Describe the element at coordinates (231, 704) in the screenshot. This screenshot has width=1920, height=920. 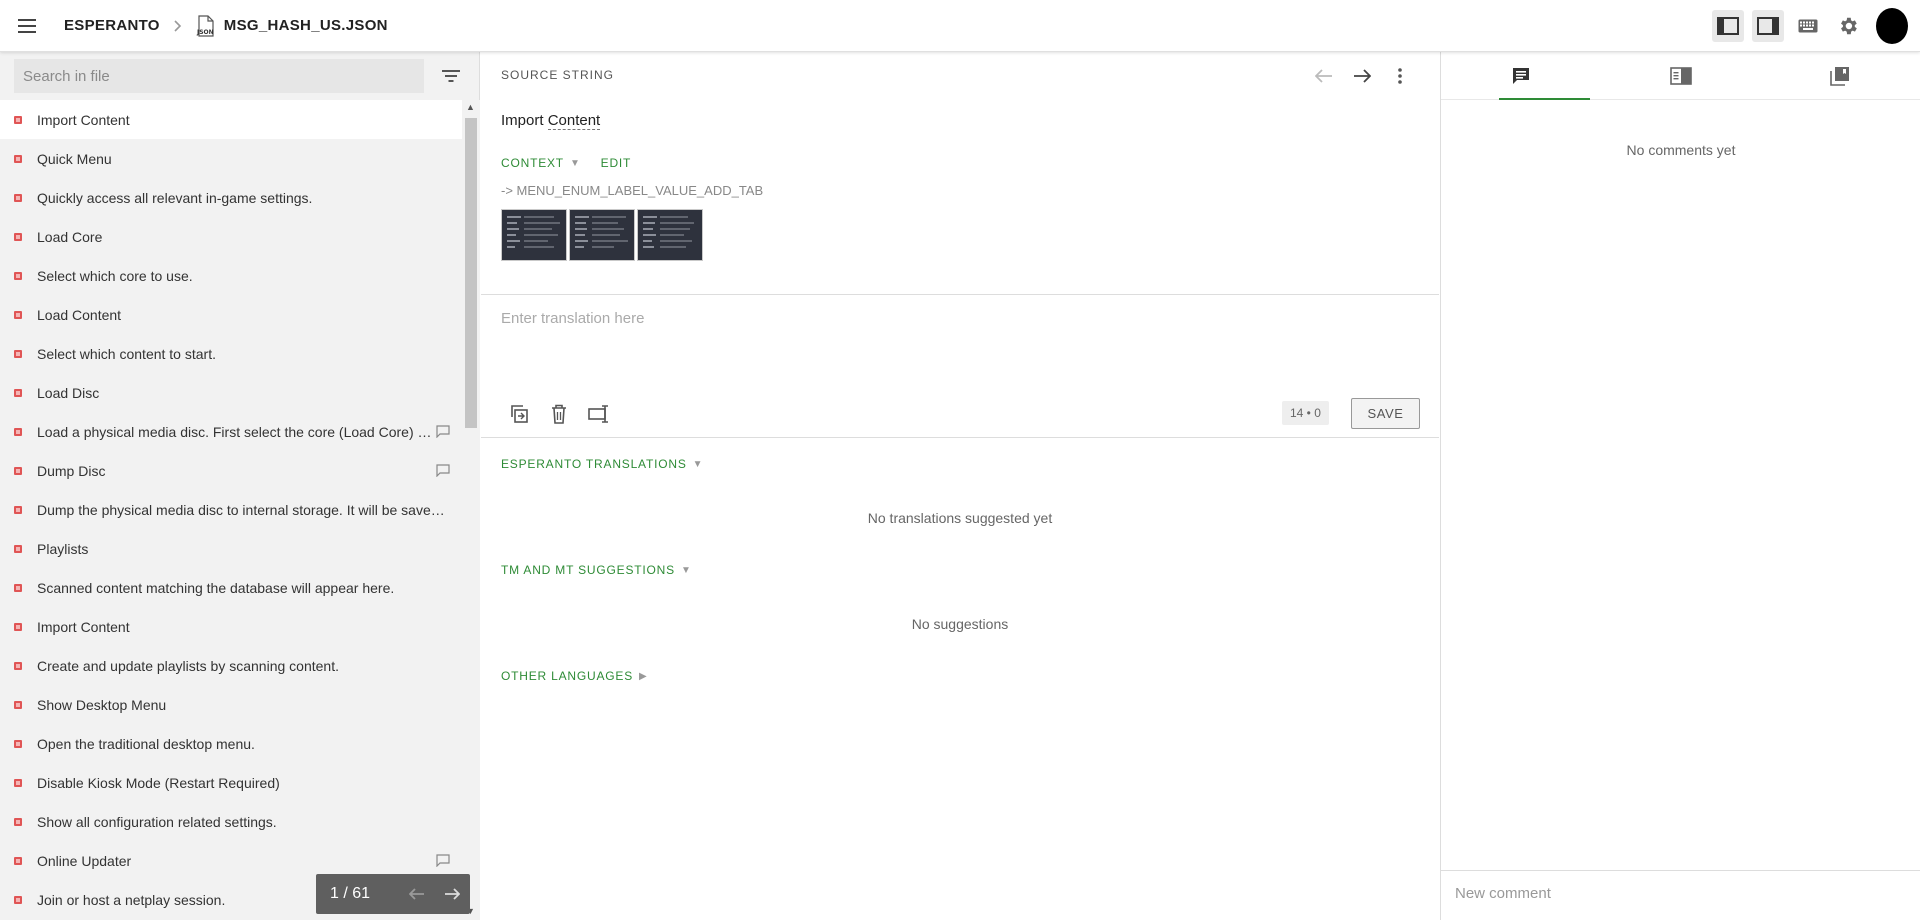
I see `list-item: Show Desktop Menu` at that location.